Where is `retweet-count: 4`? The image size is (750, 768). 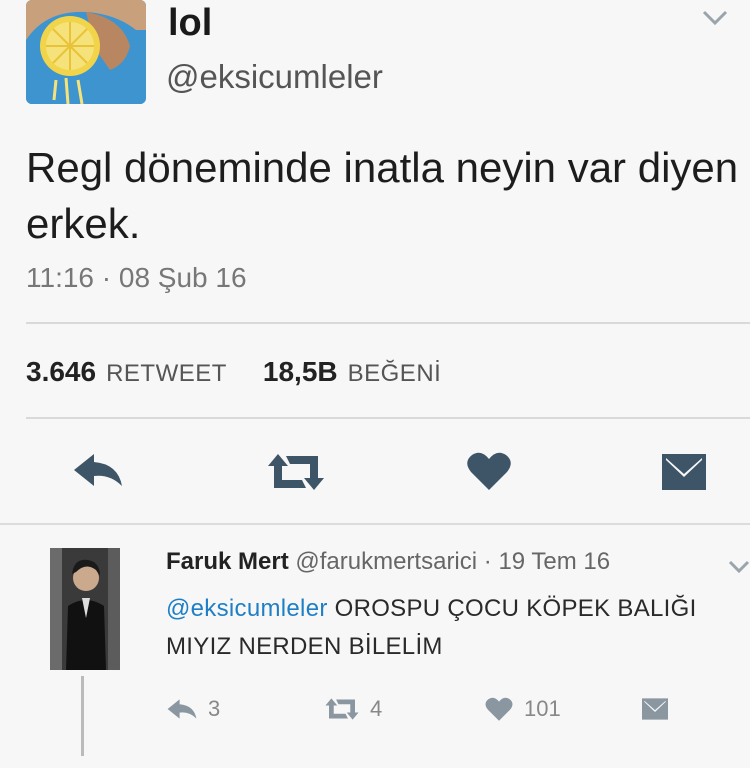 retweet-count: 4 is located at coordinates (376, 708).